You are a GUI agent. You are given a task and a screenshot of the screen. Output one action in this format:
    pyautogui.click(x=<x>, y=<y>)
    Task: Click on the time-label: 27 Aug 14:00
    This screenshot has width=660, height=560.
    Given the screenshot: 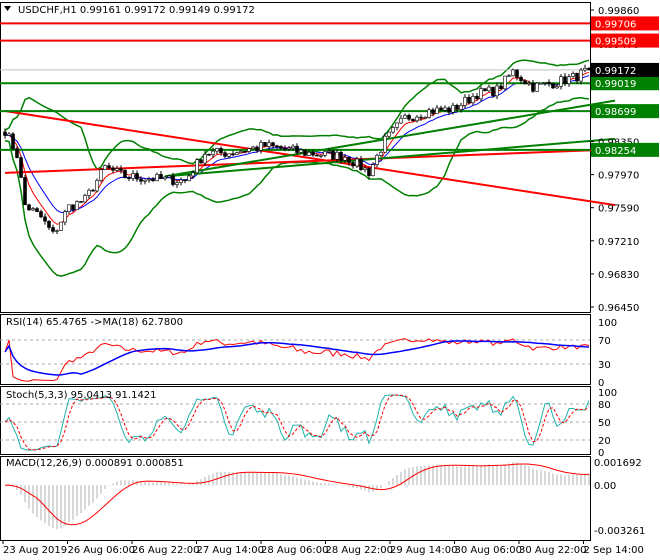 What is the action you would take?
    pyautogui.click(x=230, y=550)
    